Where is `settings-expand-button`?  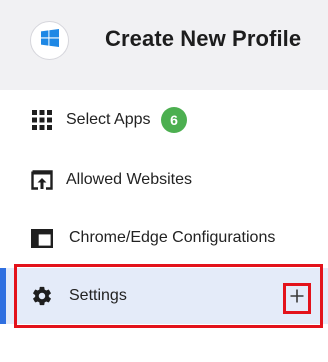
settings-expand-button is located at coordinates (297, 298).